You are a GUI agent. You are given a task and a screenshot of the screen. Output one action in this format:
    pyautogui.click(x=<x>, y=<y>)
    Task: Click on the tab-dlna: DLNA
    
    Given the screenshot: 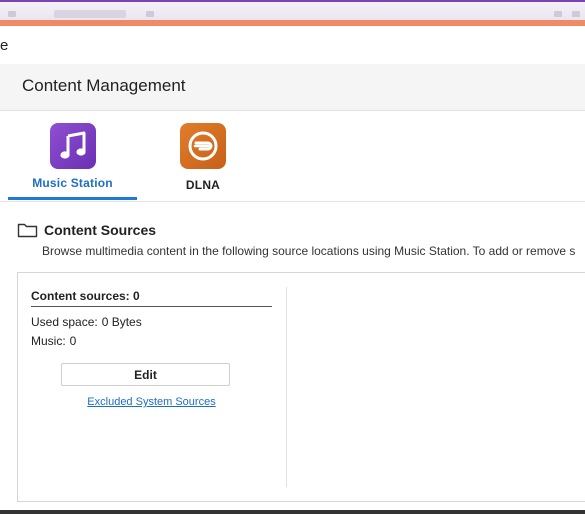 What is the action you would take?
    pyautogui.click(x=203, y=155)
    